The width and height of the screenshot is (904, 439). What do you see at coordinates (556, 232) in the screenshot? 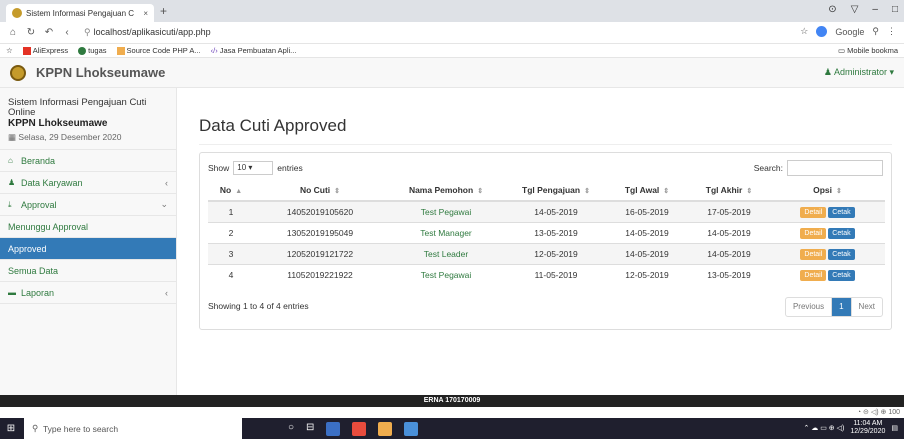
I see `cell-tgl-pengajuan: 13-05-2019` at bounding box center [556, 232].